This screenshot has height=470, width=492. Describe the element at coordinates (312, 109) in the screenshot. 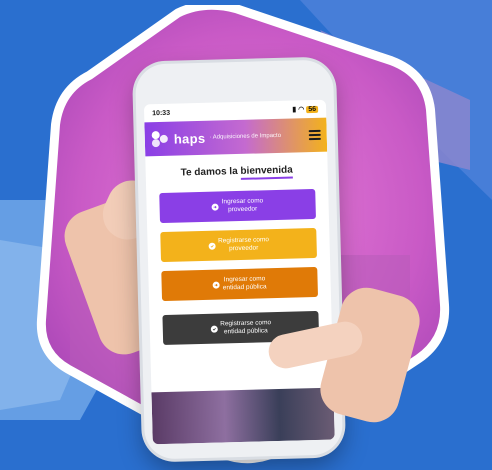

I see `battery-icon: 56` at that location.